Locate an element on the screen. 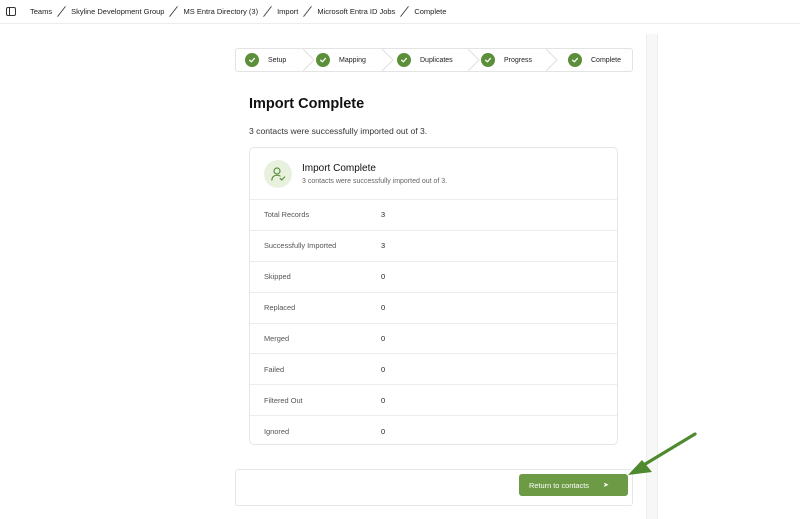 The image size is (800, 519). step-label: Complete is located at coordinates (606, 60).